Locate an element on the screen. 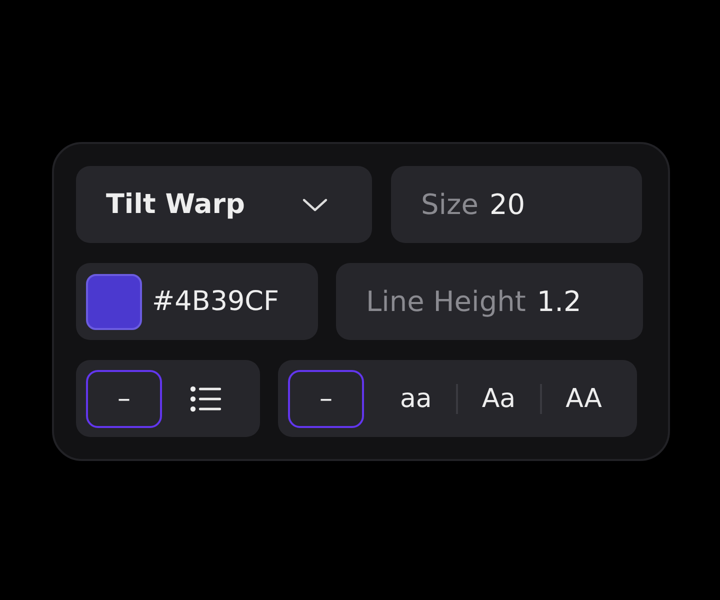  case-option-button: Aa is located at coordinates (499, 399).